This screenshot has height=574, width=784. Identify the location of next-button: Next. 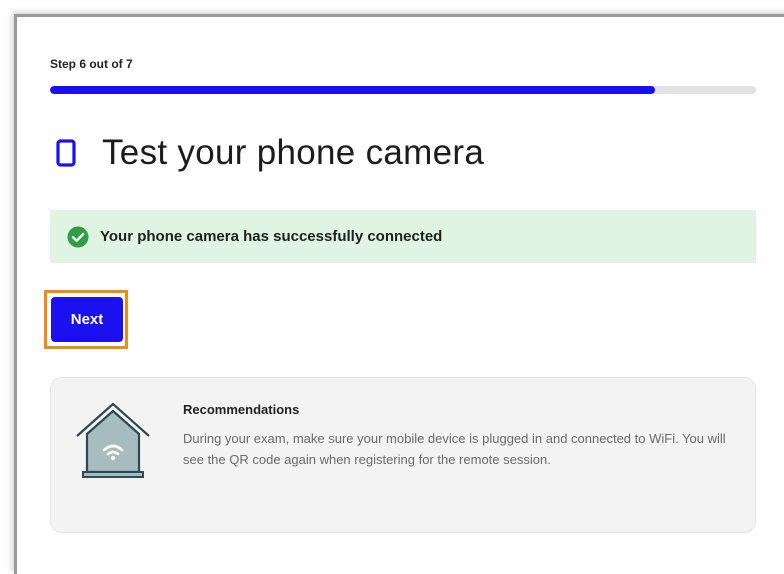
(87, 319).